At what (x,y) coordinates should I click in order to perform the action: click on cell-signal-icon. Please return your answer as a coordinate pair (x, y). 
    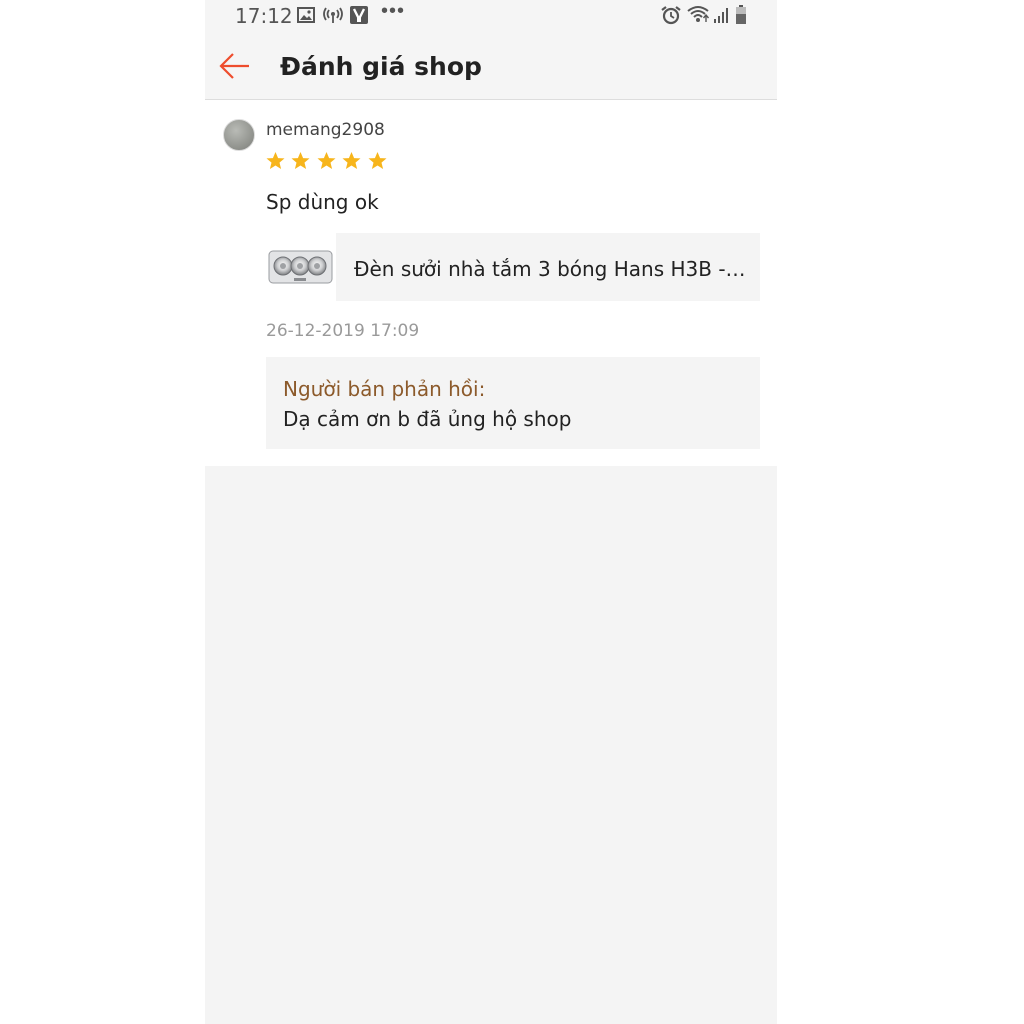
    Looking at the image, I should click on (721, 15).